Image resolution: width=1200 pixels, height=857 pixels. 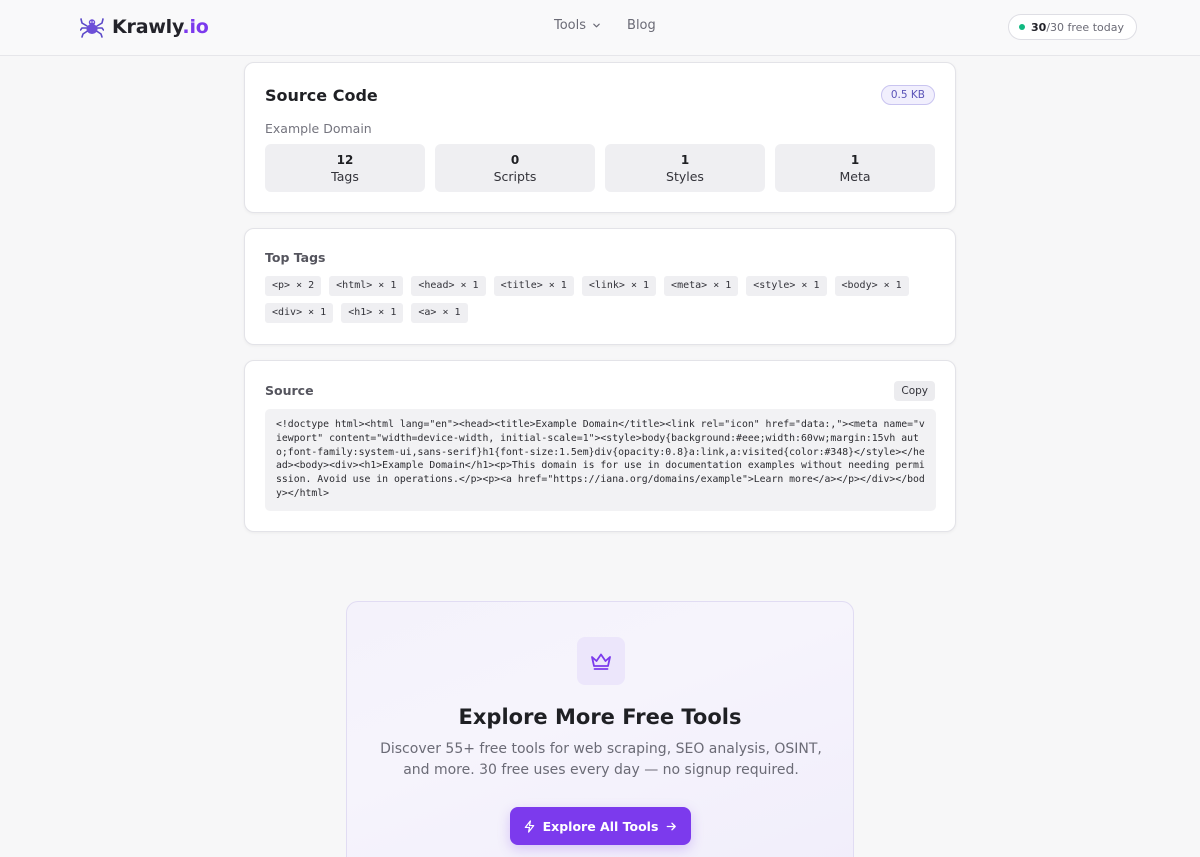 What do you see at coordinates (871, 286) in the screenshot?
I see `tag-chip: <body> × 1` at bounding box center [871, 286].